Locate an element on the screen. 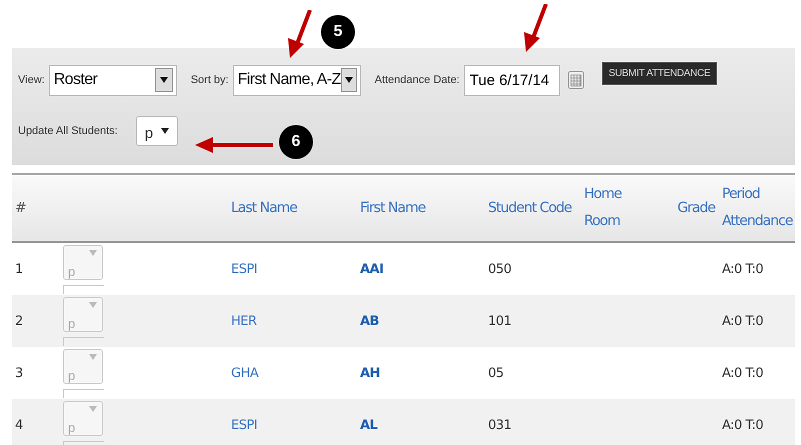  field-label: Update All Students: is located at coordinates (68, 131).